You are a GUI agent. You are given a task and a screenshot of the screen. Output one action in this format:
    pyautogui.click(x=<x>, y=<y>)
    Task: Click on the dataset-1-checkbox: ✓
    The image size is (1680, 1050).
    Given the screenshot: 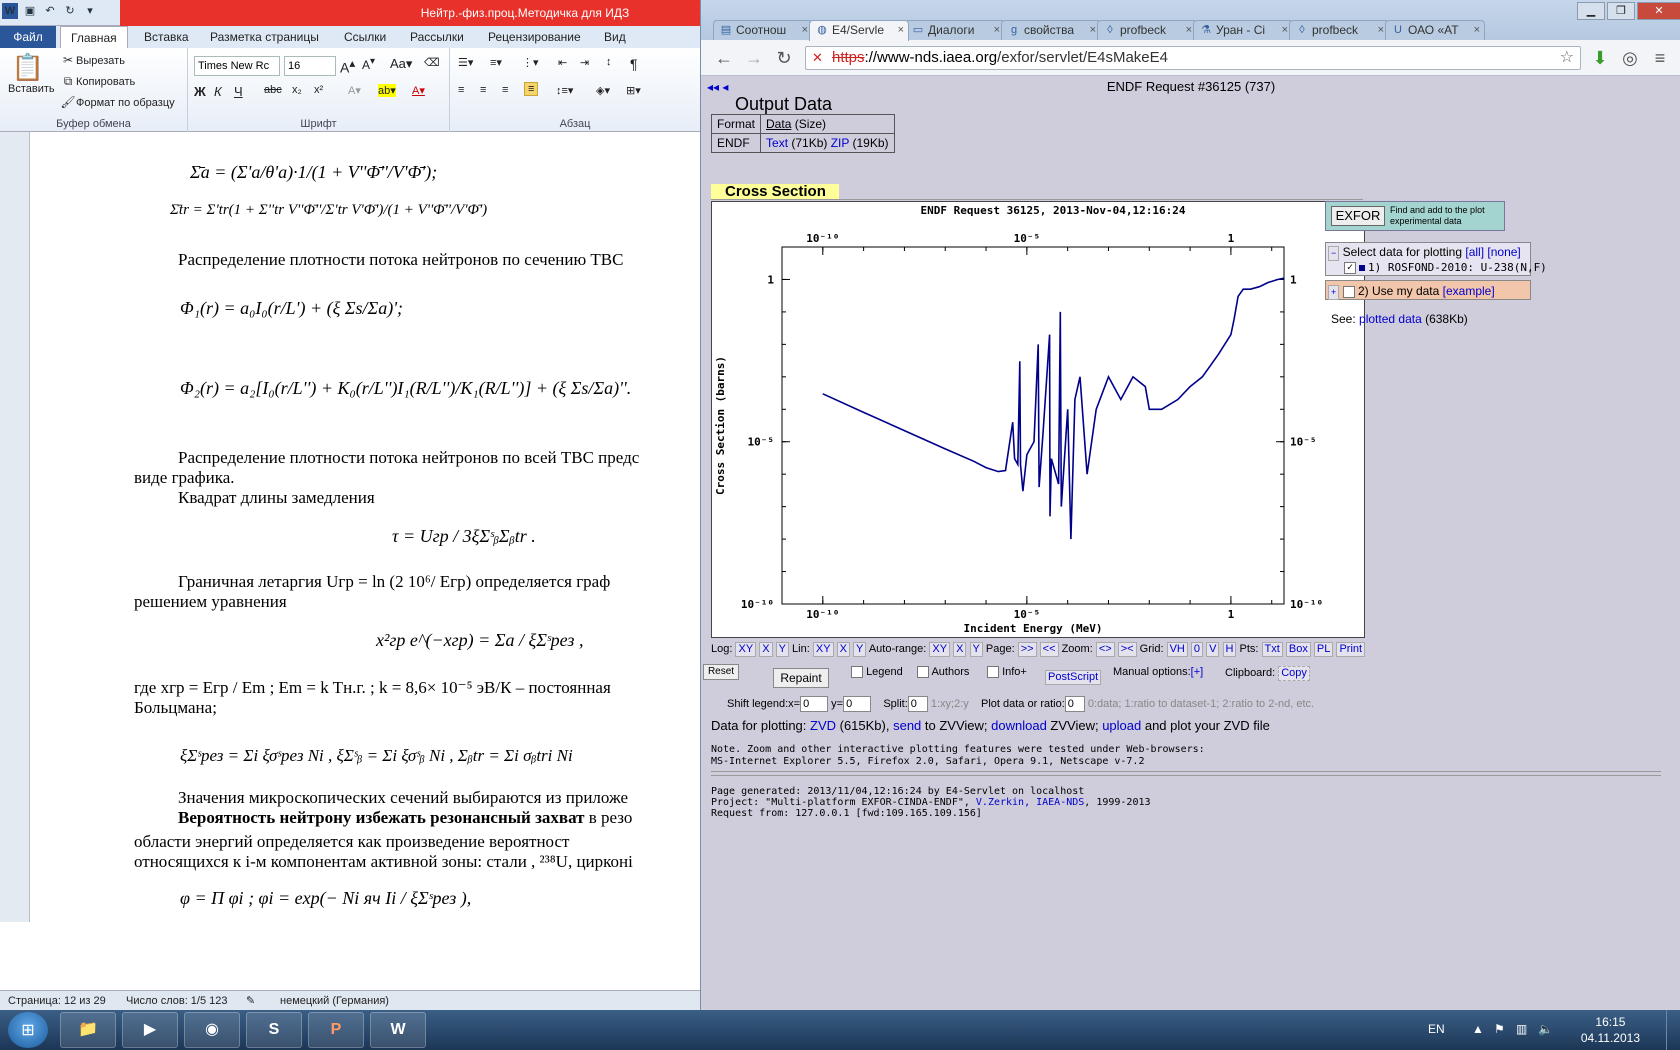 What is the action you would take?
    pyautogui.click(x=1350, y=268)
    